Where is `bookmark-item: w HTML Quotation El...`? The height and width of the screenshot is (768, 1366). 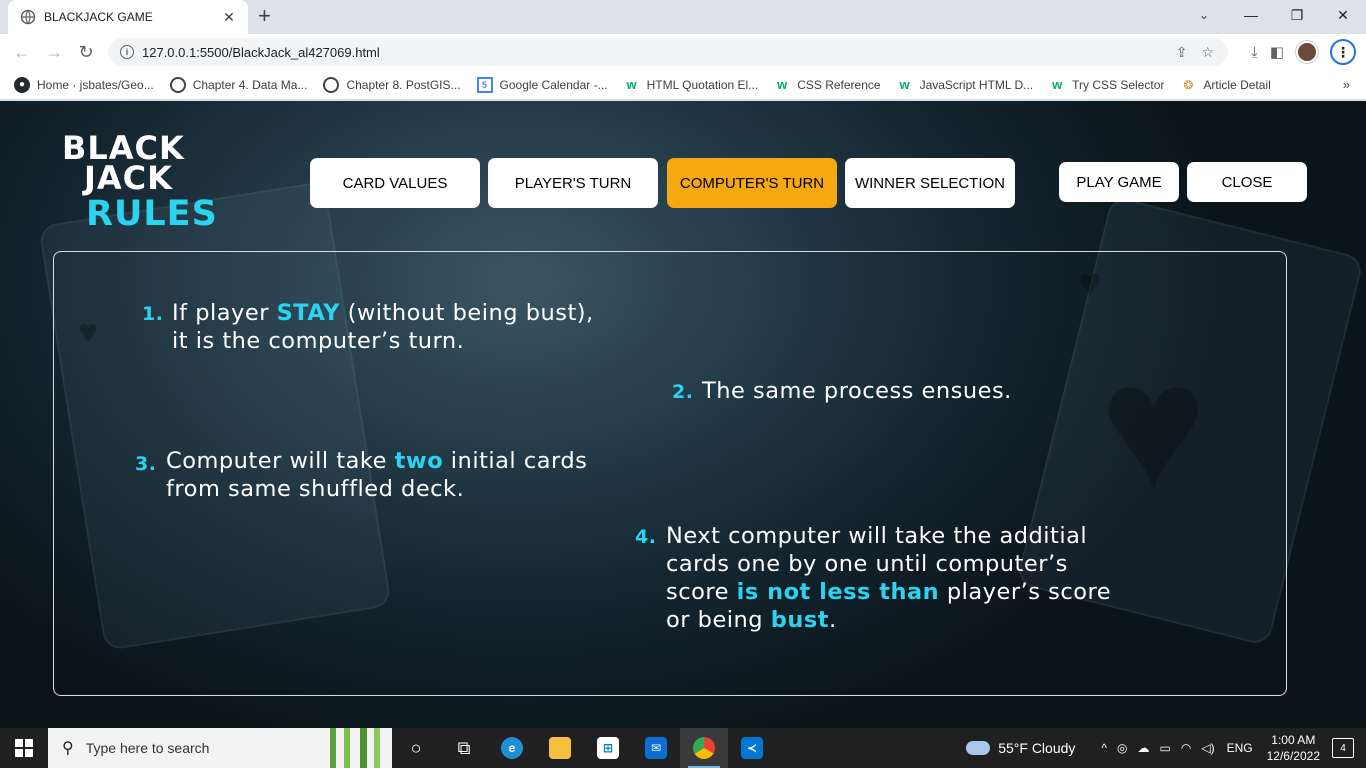 bookmark-item: w HTML Quotation El... is located at coordinates (691, 85).